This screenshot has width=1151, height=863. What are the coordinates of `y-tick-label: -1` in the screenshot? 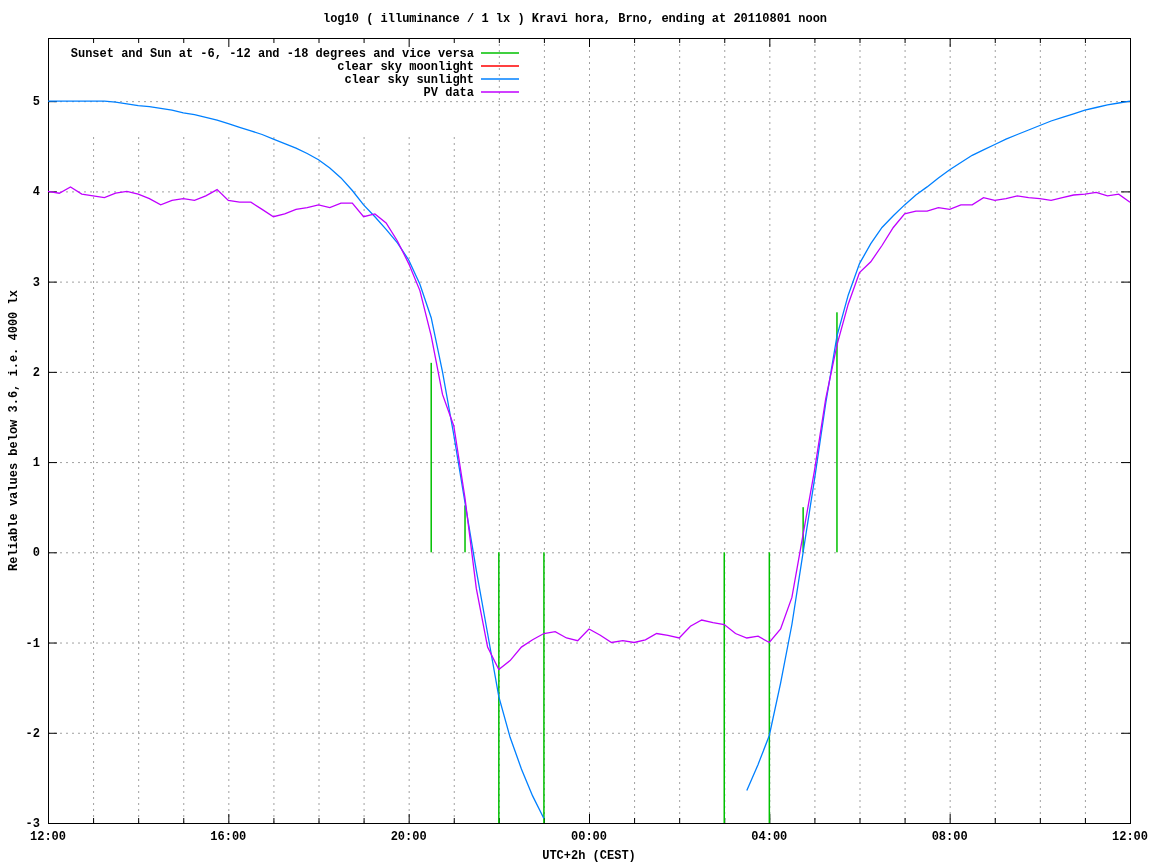 It's located at (32, 643).